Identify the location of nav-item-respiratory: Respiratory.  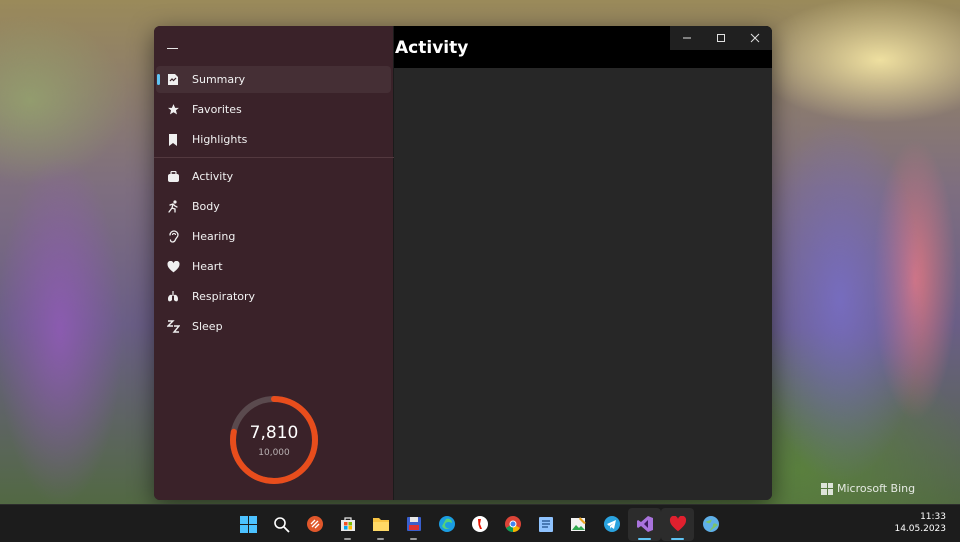
(273, 296).